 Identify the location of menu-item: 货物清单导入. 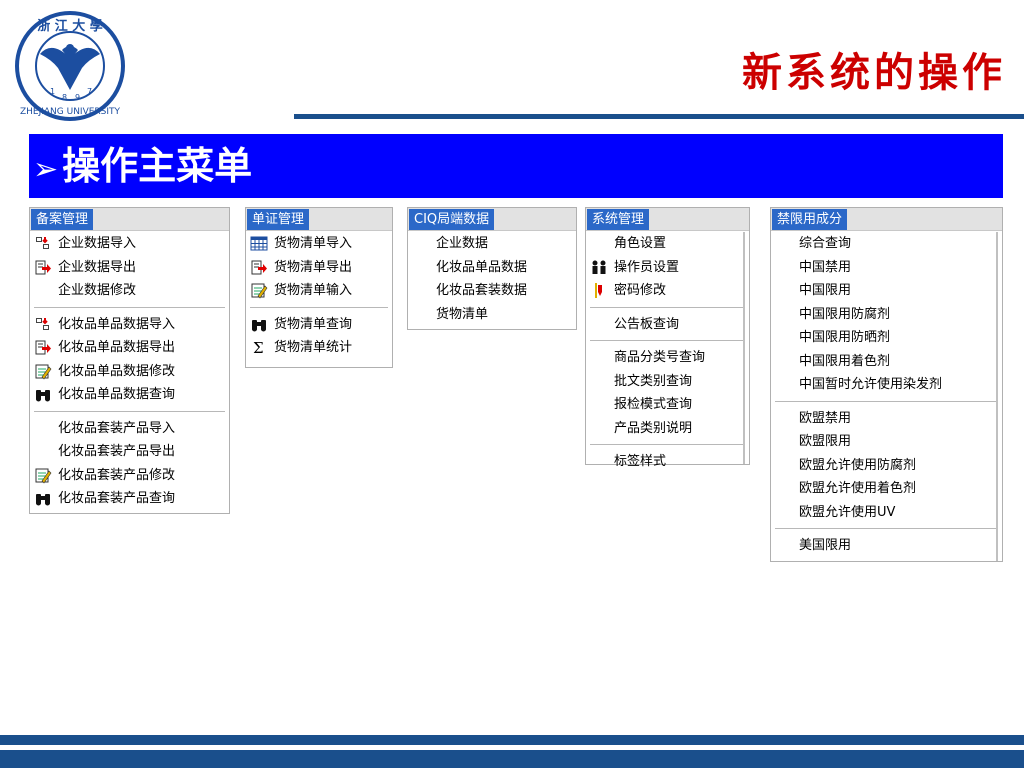
(319, 244).